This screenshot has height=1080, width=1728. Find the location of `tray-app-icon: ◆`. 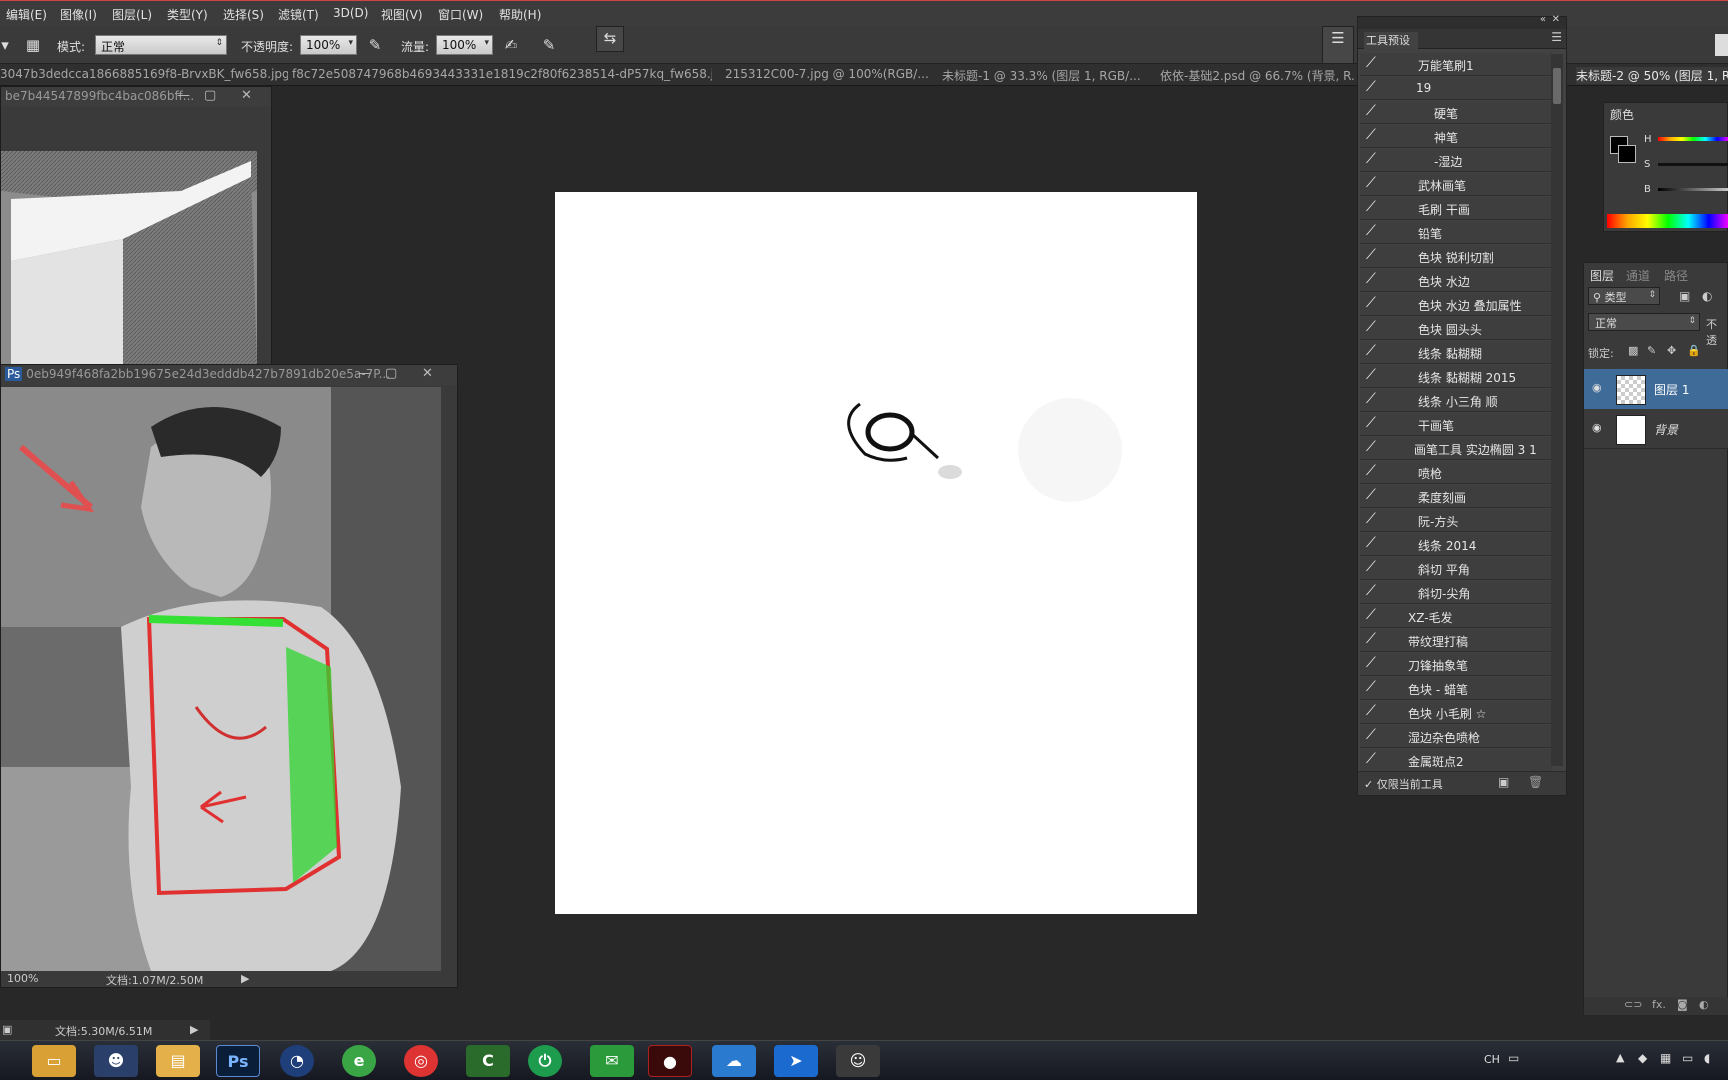

tray-app-icon: ◆ is located at coordinates (1642, 1058).